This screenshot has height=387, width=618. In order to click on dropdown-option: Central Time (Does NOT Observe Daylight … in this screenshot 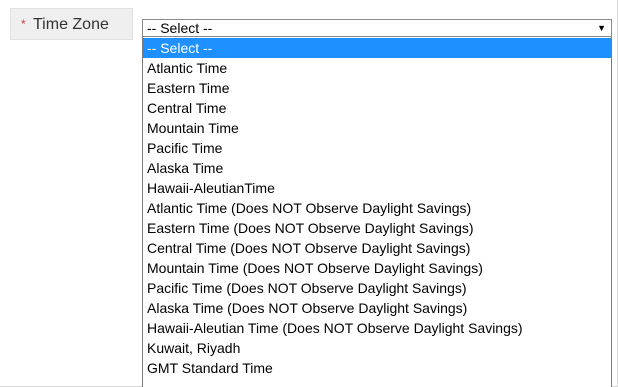, I will do `click(377, 248)`.